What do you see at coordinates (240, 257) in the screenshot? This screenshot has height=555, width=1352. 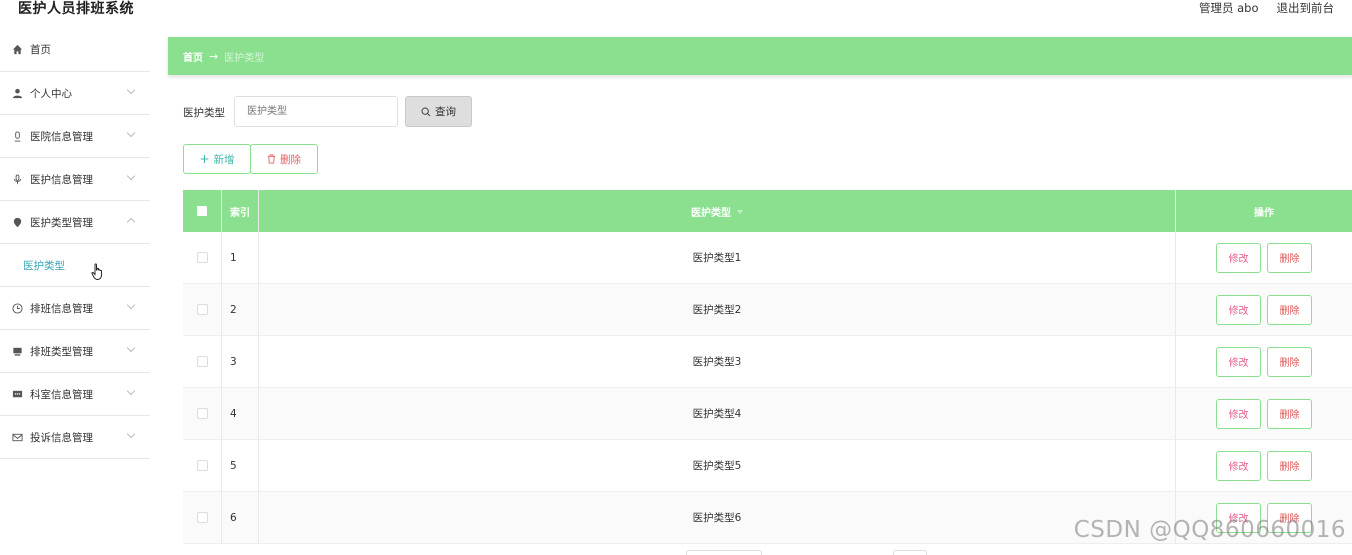 I see `row-index: 1` at bounding box center [240, 257].